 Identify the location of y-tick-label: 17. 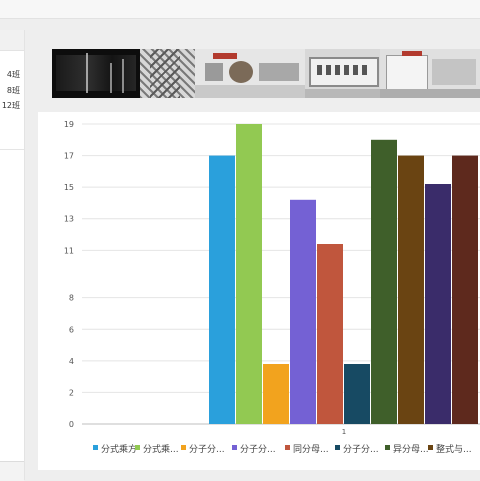
(69, 156).